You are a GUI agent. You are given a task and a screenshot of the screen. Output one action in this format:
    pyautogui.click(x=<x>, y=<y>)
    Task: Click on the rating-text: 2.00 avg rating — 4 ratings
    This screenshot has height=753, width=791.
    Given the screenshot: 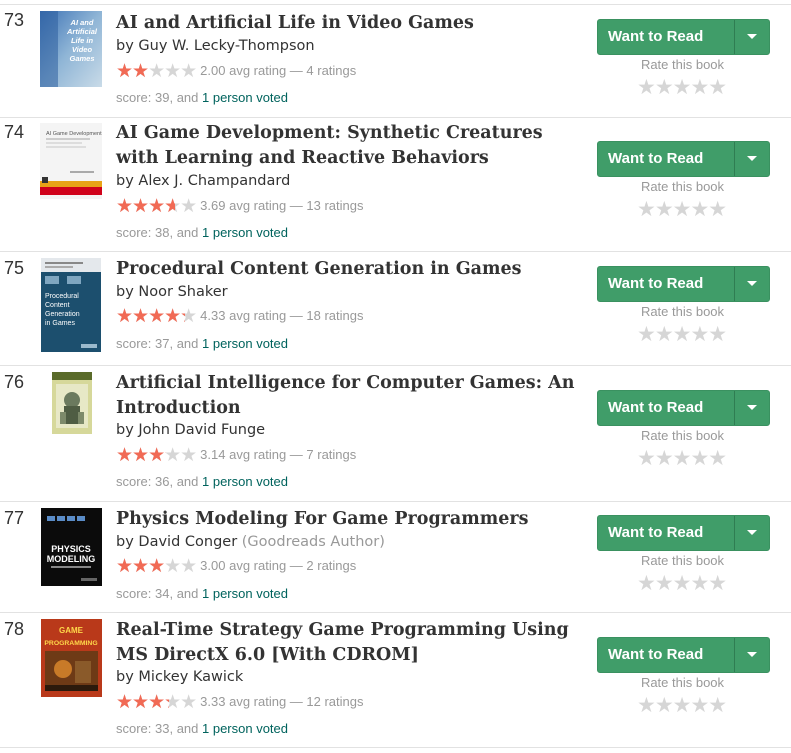 What is the action you would take?
    pyautogui.click(x=278, y=70)
    